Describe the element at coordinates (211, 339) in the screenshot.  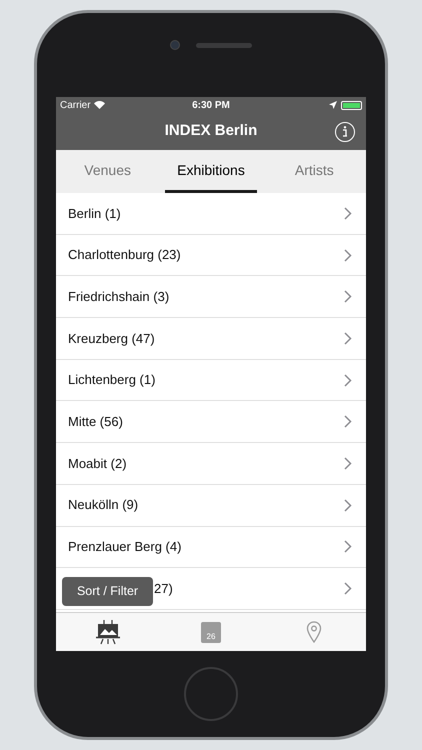
I see `list-row: Kreuzberg (47)` at that location.